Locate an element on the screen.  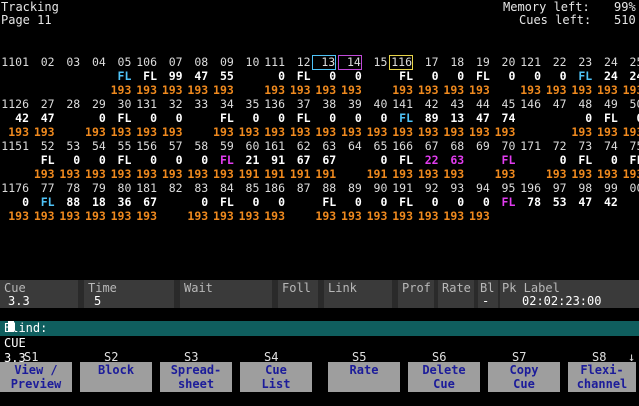
channel-number: 1101 is located at coordinates (14, 62).